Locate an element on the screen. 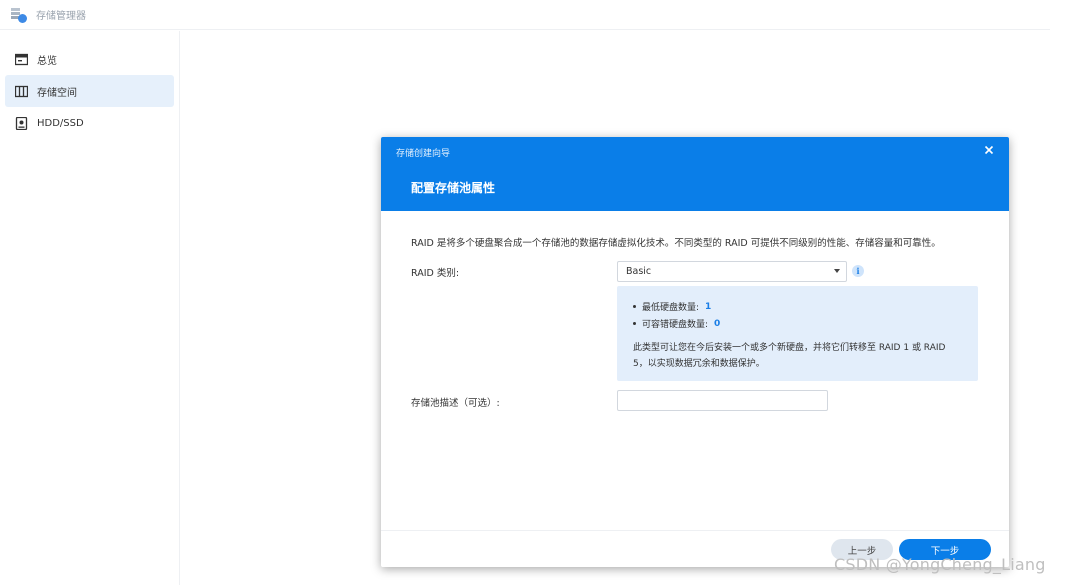 This screenshot has width=1075, height=585. fault-tolerance-value: 0 is located at coordinates (717, 323).